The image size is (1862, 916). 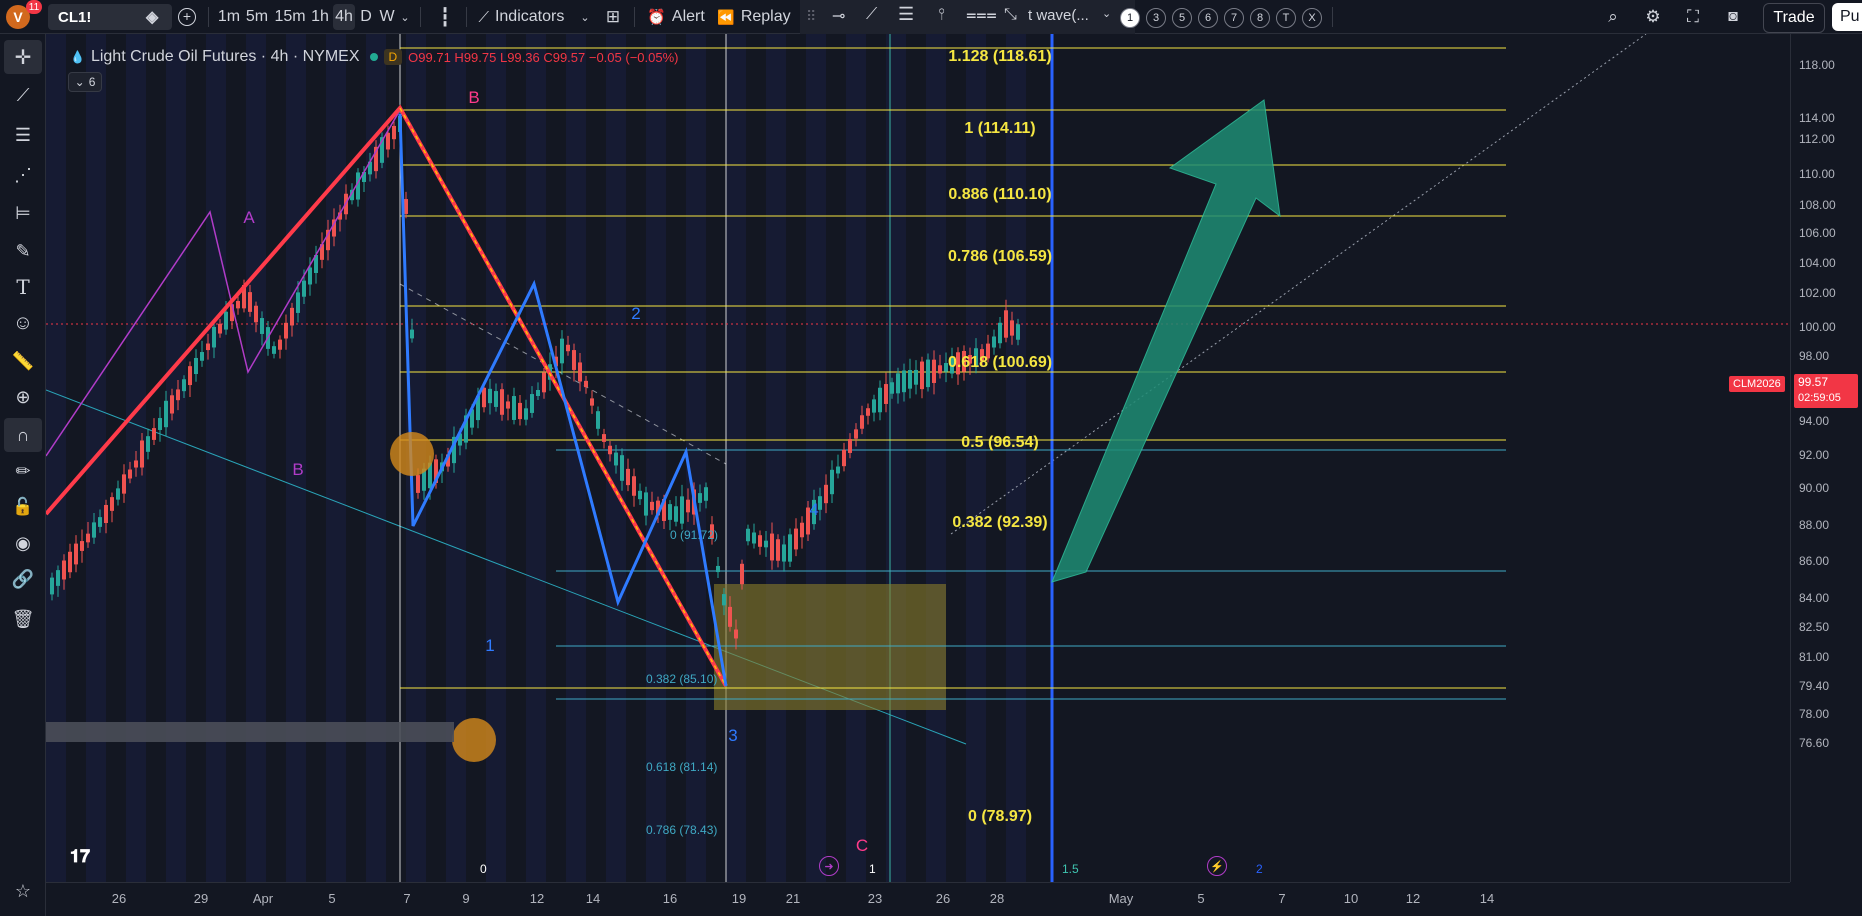 What do you see at coordinates (23, 57) in the screenshot?
I see `crosshair-tool: ✛` at bounding box center [23, 57].